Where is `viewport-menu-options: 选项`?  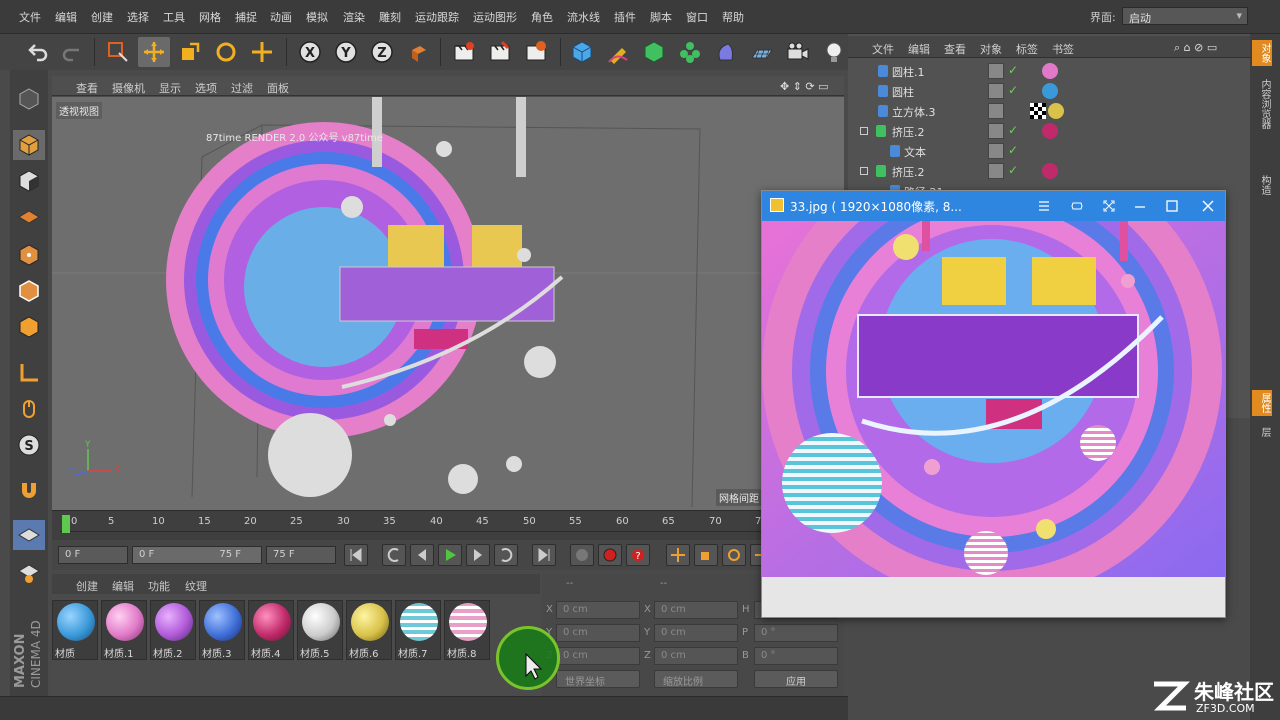 viewport-menu-options: 选项 is located at coordinates (206, 88).